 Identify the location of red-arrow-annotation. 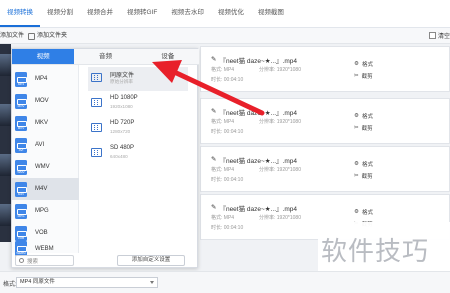
(208, 88).